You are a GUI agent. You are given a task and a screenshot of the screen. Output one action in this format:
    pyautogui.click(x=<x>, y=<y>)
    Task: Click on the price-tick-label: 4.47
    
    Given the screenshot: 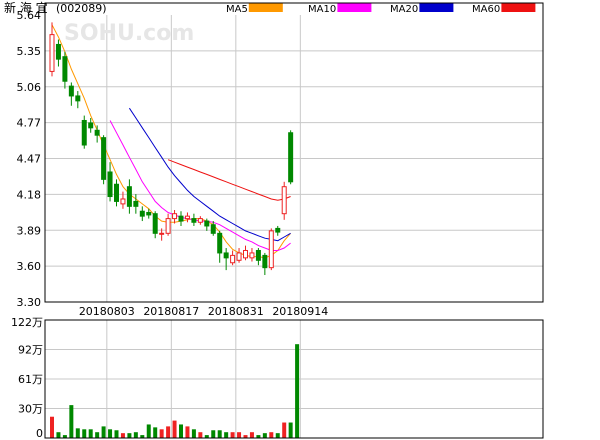 What is the action you would take?
    pyautogui.click(x=29, y=159)
    